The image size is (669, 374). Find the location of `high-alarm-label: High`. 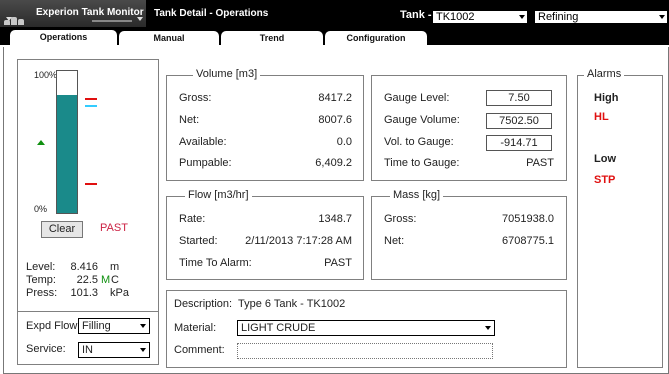

high-alarm-label: High is located at coordinates (606, 98).